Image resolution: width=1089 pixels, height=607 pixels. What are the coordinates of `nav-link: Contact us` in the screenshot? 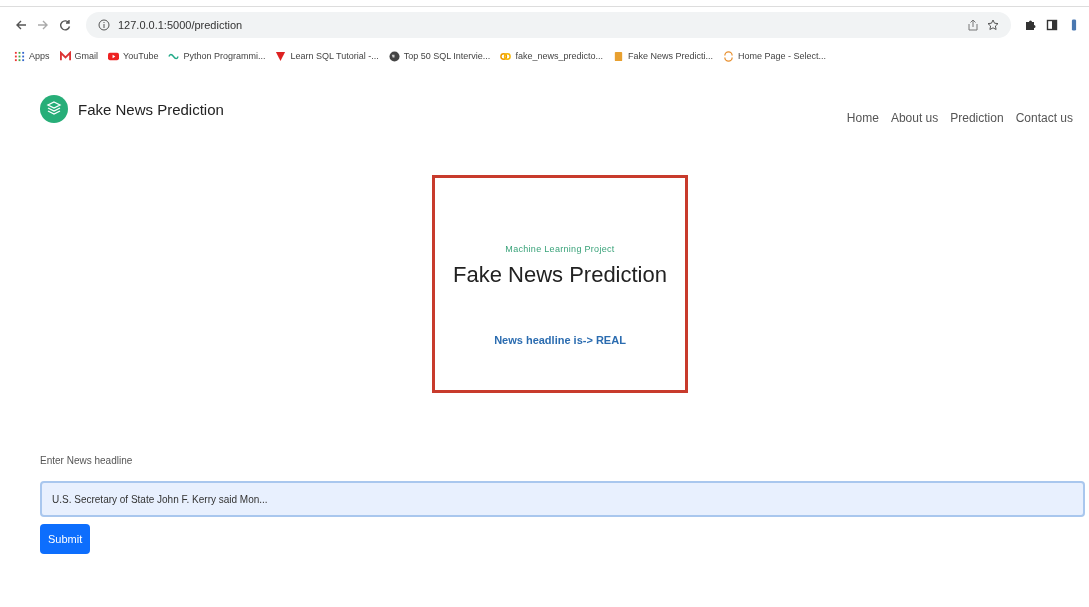 It's located at (1044, 118).